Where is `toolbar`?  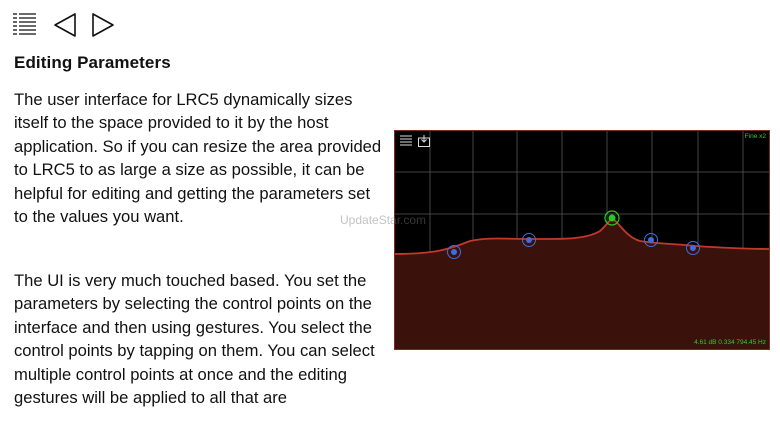
toolbar is located at coordinates (70, 25).